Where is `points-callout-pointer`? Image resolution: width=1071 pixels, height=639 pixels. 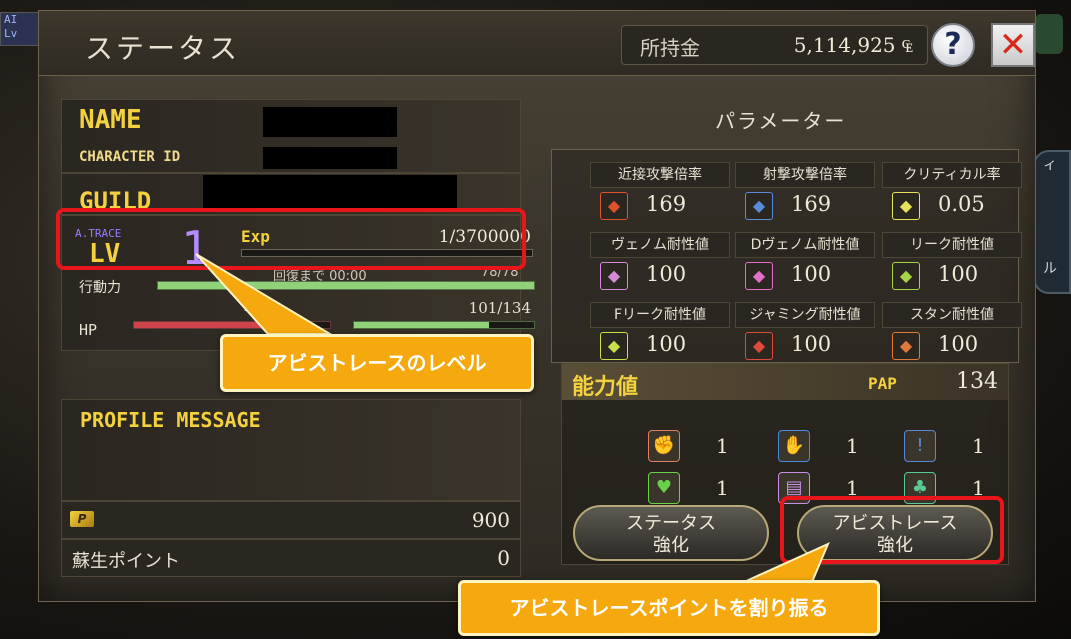
points-callout-pointer is located at coordinates (786, 562).